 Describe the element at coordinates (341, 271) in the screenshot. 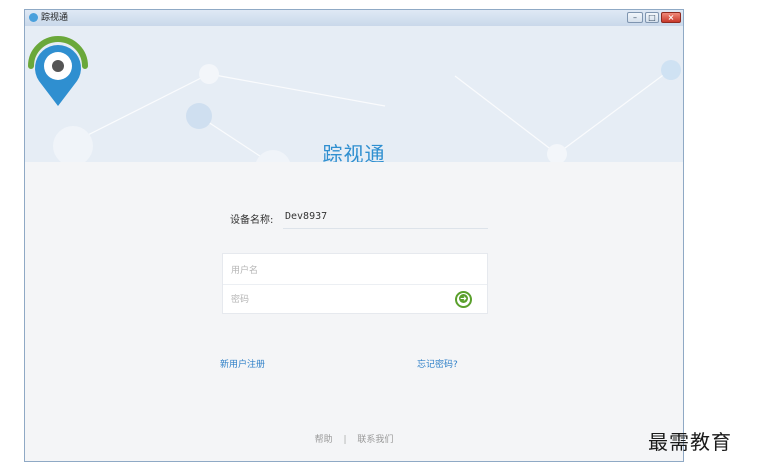

I see `username-input` at that location.